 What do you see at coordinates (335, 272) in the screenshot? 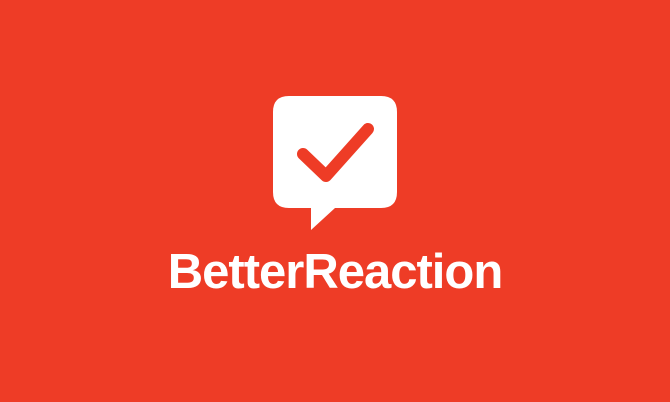
I see `brand-name: BetterReaction` at bounding box center [335, 272].